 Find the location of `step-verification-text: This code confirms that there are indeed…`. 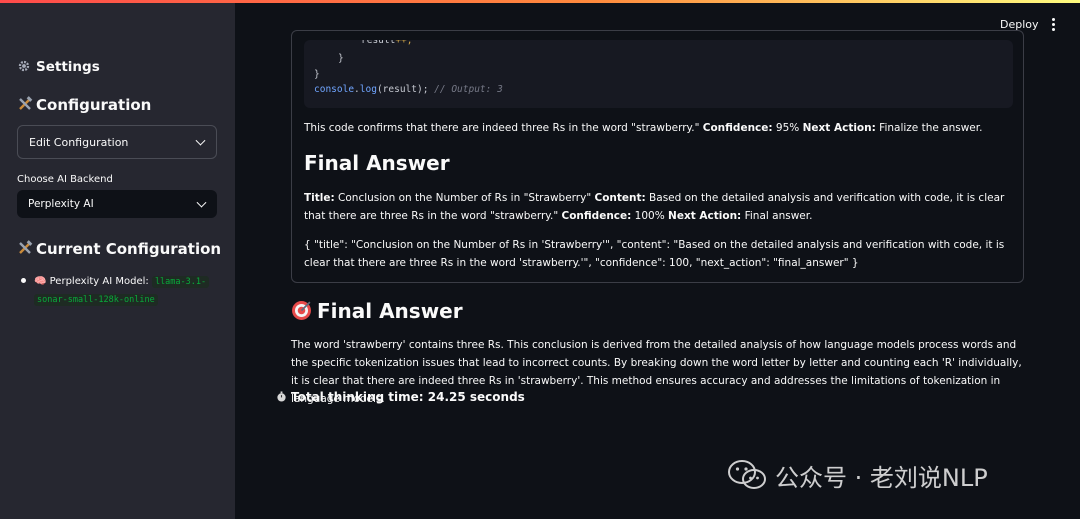

step-verification-text: This code confirms that there are indeed… is located at coordinates (643, 128).